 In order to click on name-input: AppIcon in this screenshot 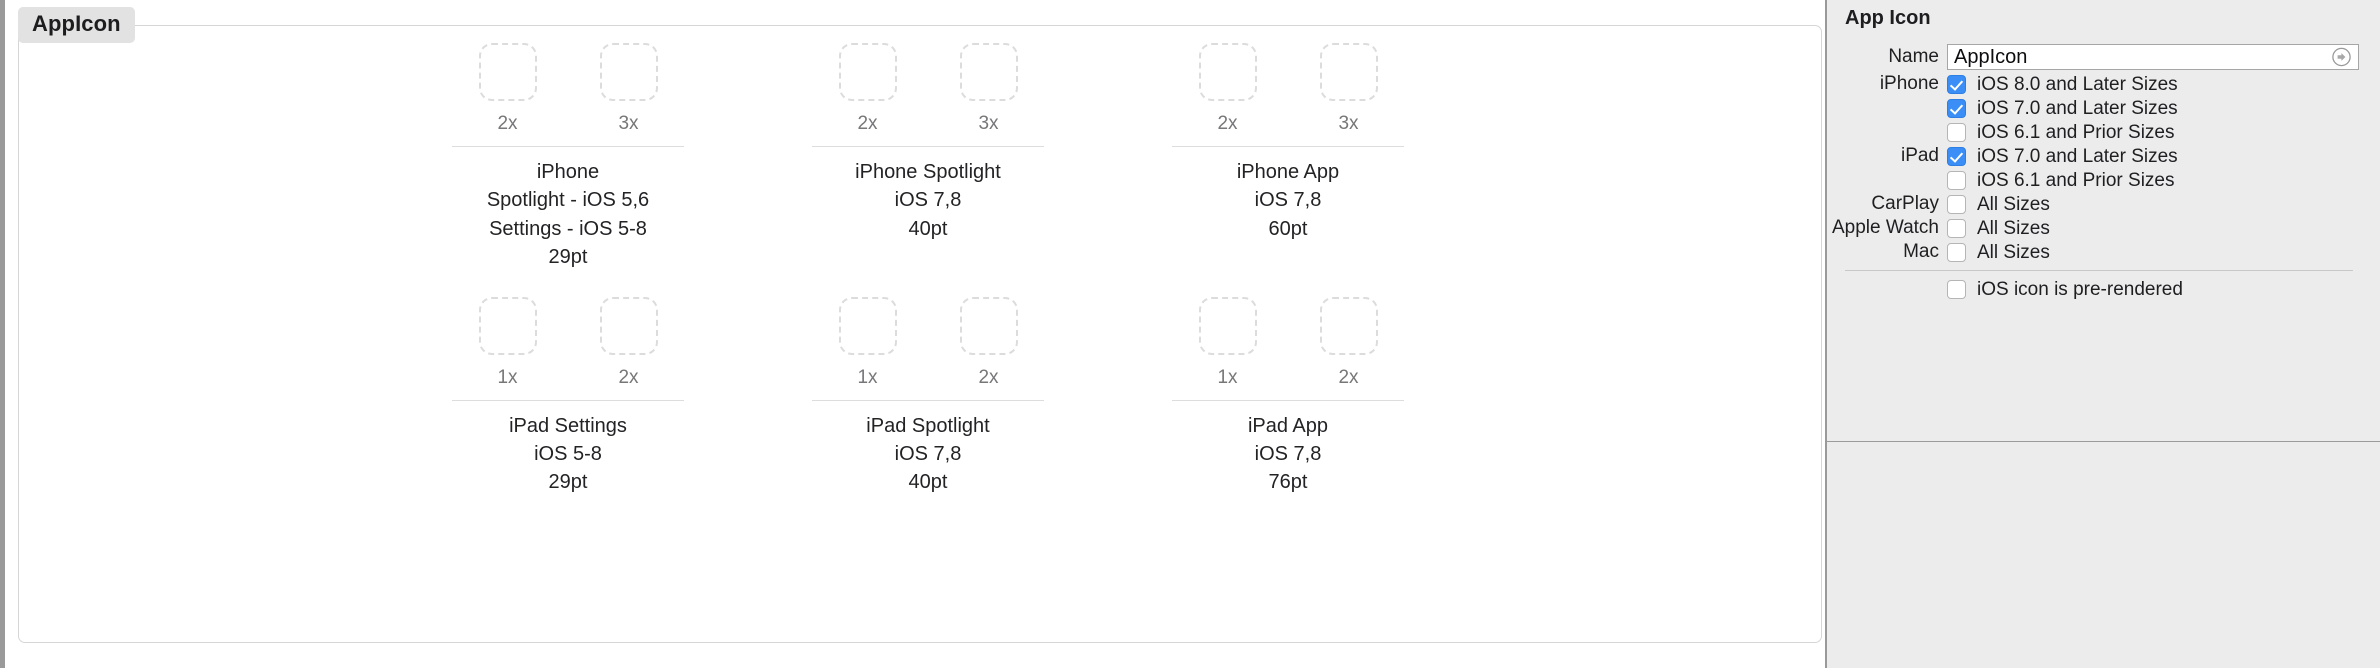, I will do `click(2153, 57)`.